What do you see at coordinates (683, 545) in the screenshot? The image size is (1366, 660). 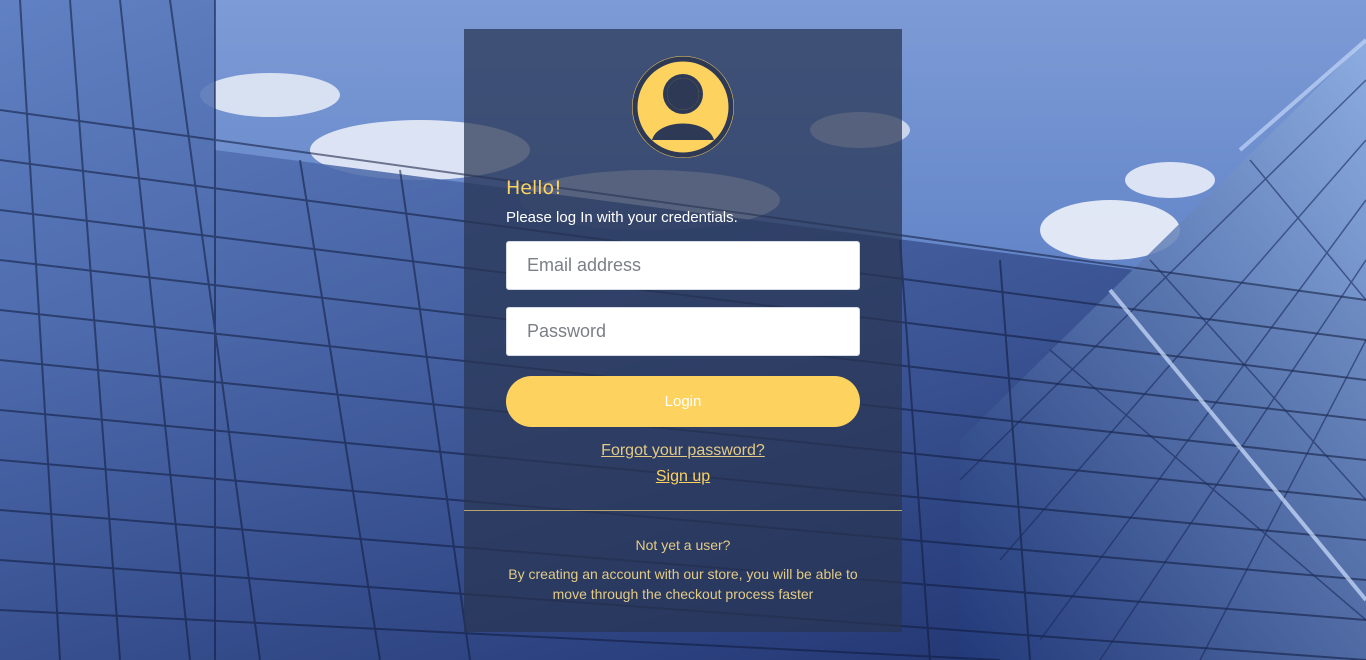 I see `not-user-heading: Not yet a user?` at bounding box center [683, 545].